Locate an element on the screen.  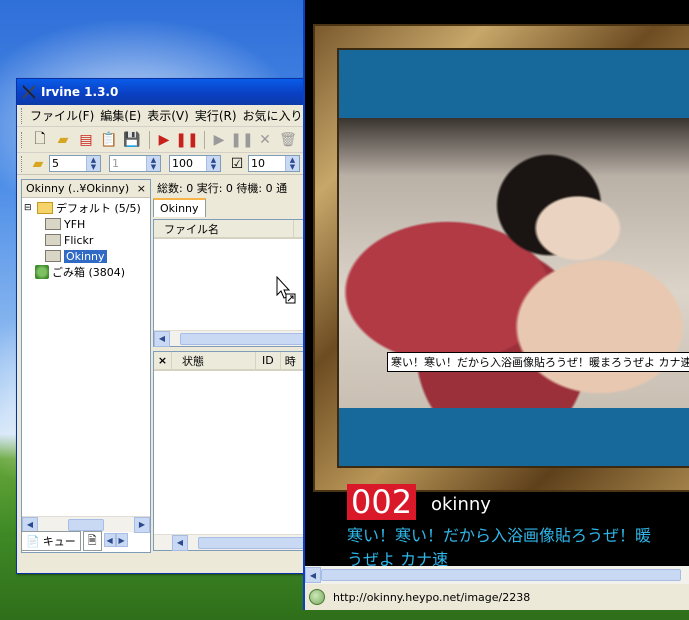
save-icon: 💾 is located at coordinates (132, 140).